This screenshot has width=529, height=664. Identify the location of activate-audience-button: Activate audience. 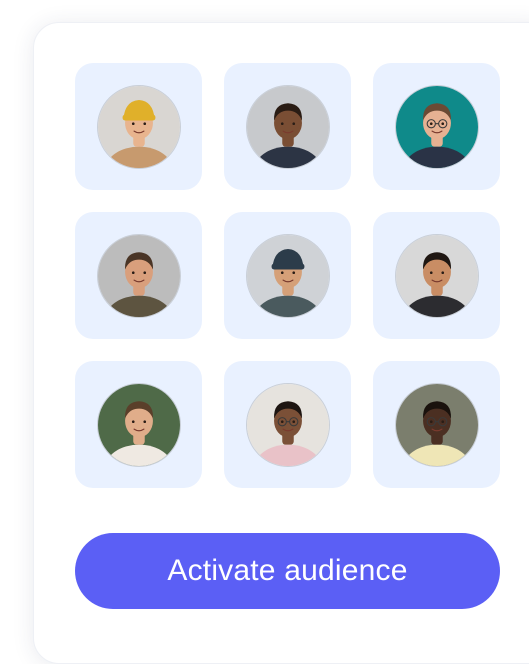
(287, 571).